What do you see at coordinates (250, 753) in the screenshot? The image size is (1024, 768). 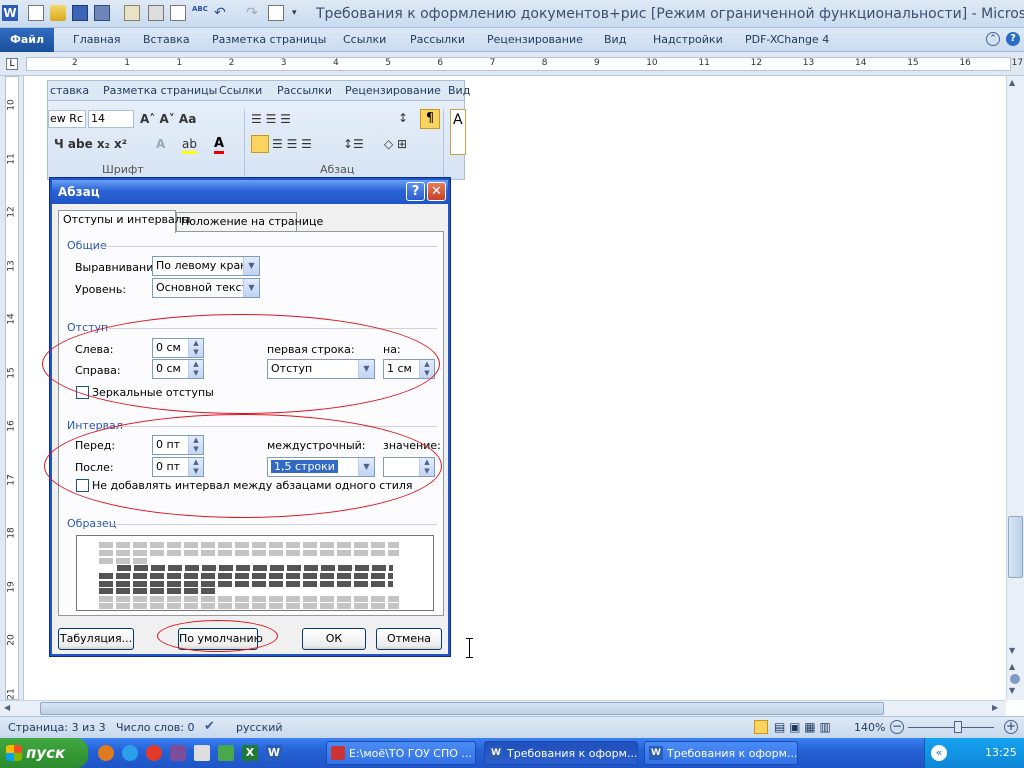 I see `excel-icon: X` at bounding box center [250, 753].